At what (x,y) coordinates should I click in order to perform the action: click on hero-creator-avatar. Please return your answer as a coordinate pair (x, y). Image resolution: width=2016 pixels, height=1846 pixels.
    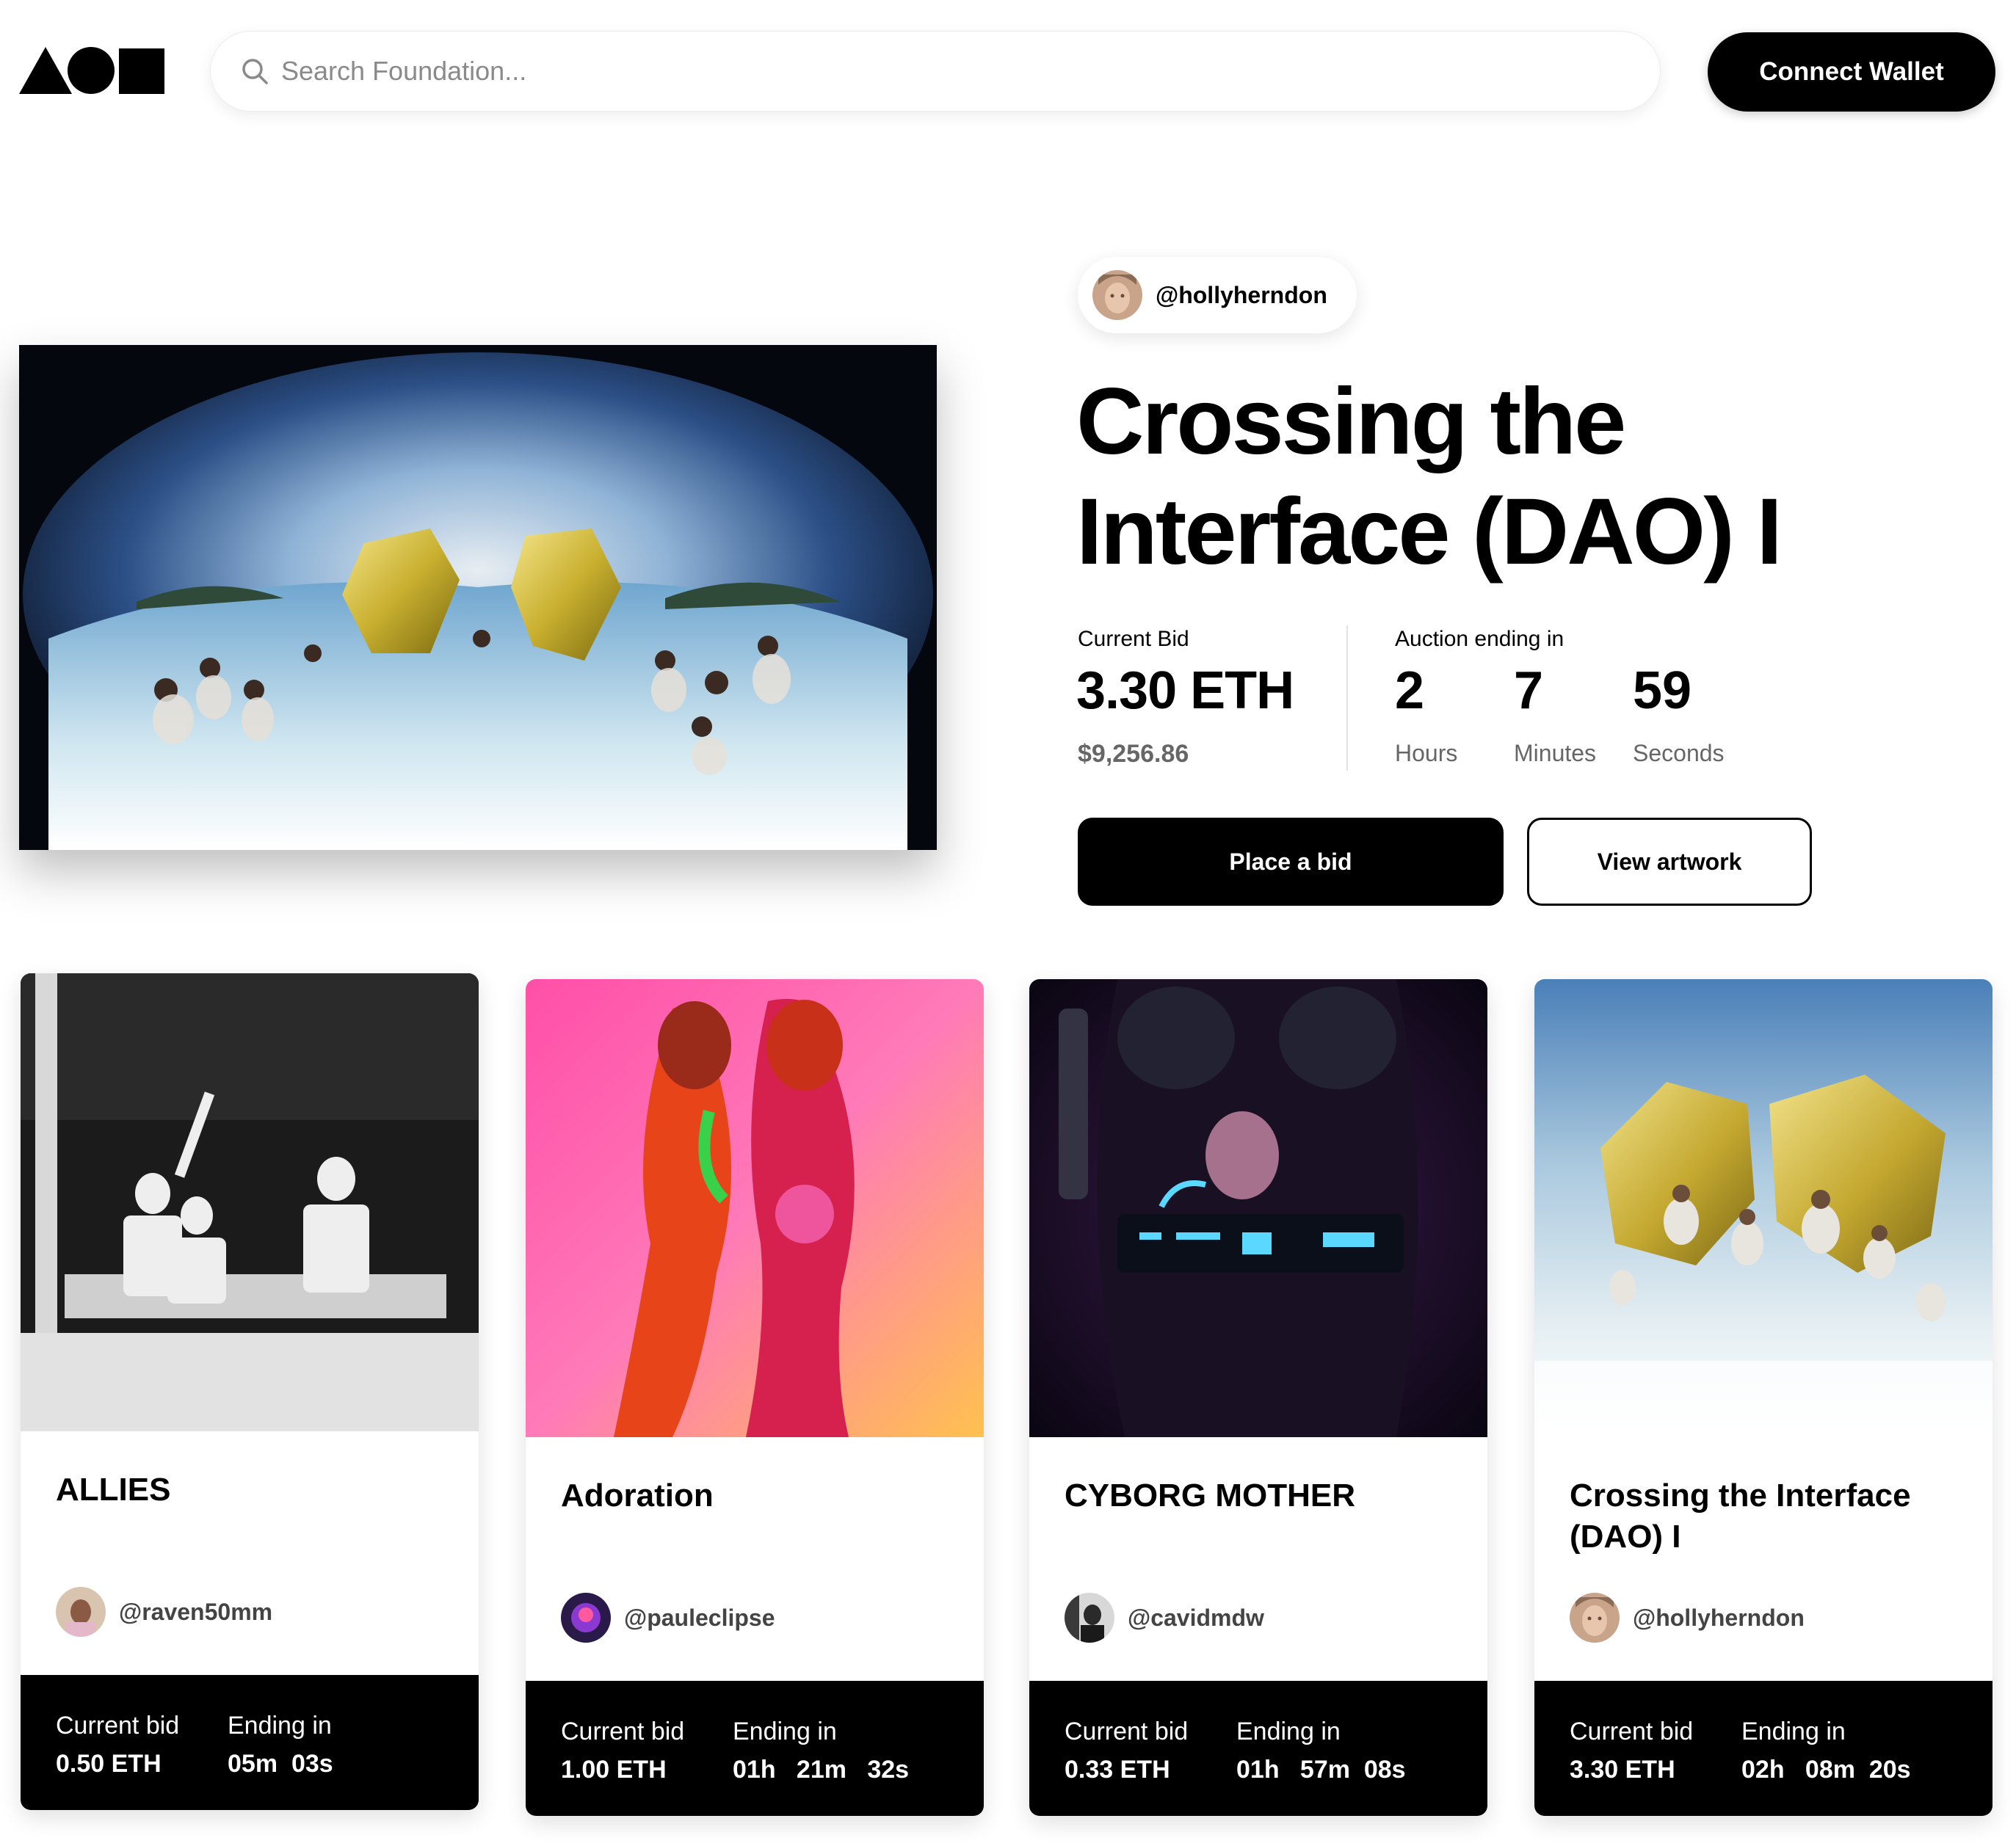
    Looking at the image, I should click on (1117, 295).